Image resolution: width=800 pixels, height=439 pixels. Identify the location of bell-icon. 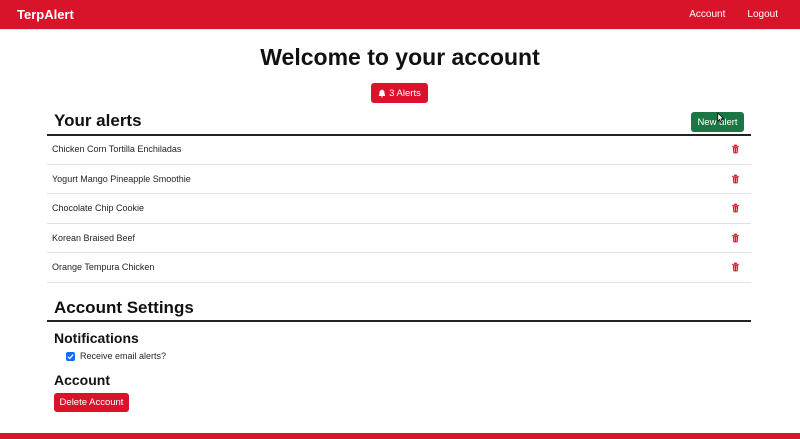
(382, 92).